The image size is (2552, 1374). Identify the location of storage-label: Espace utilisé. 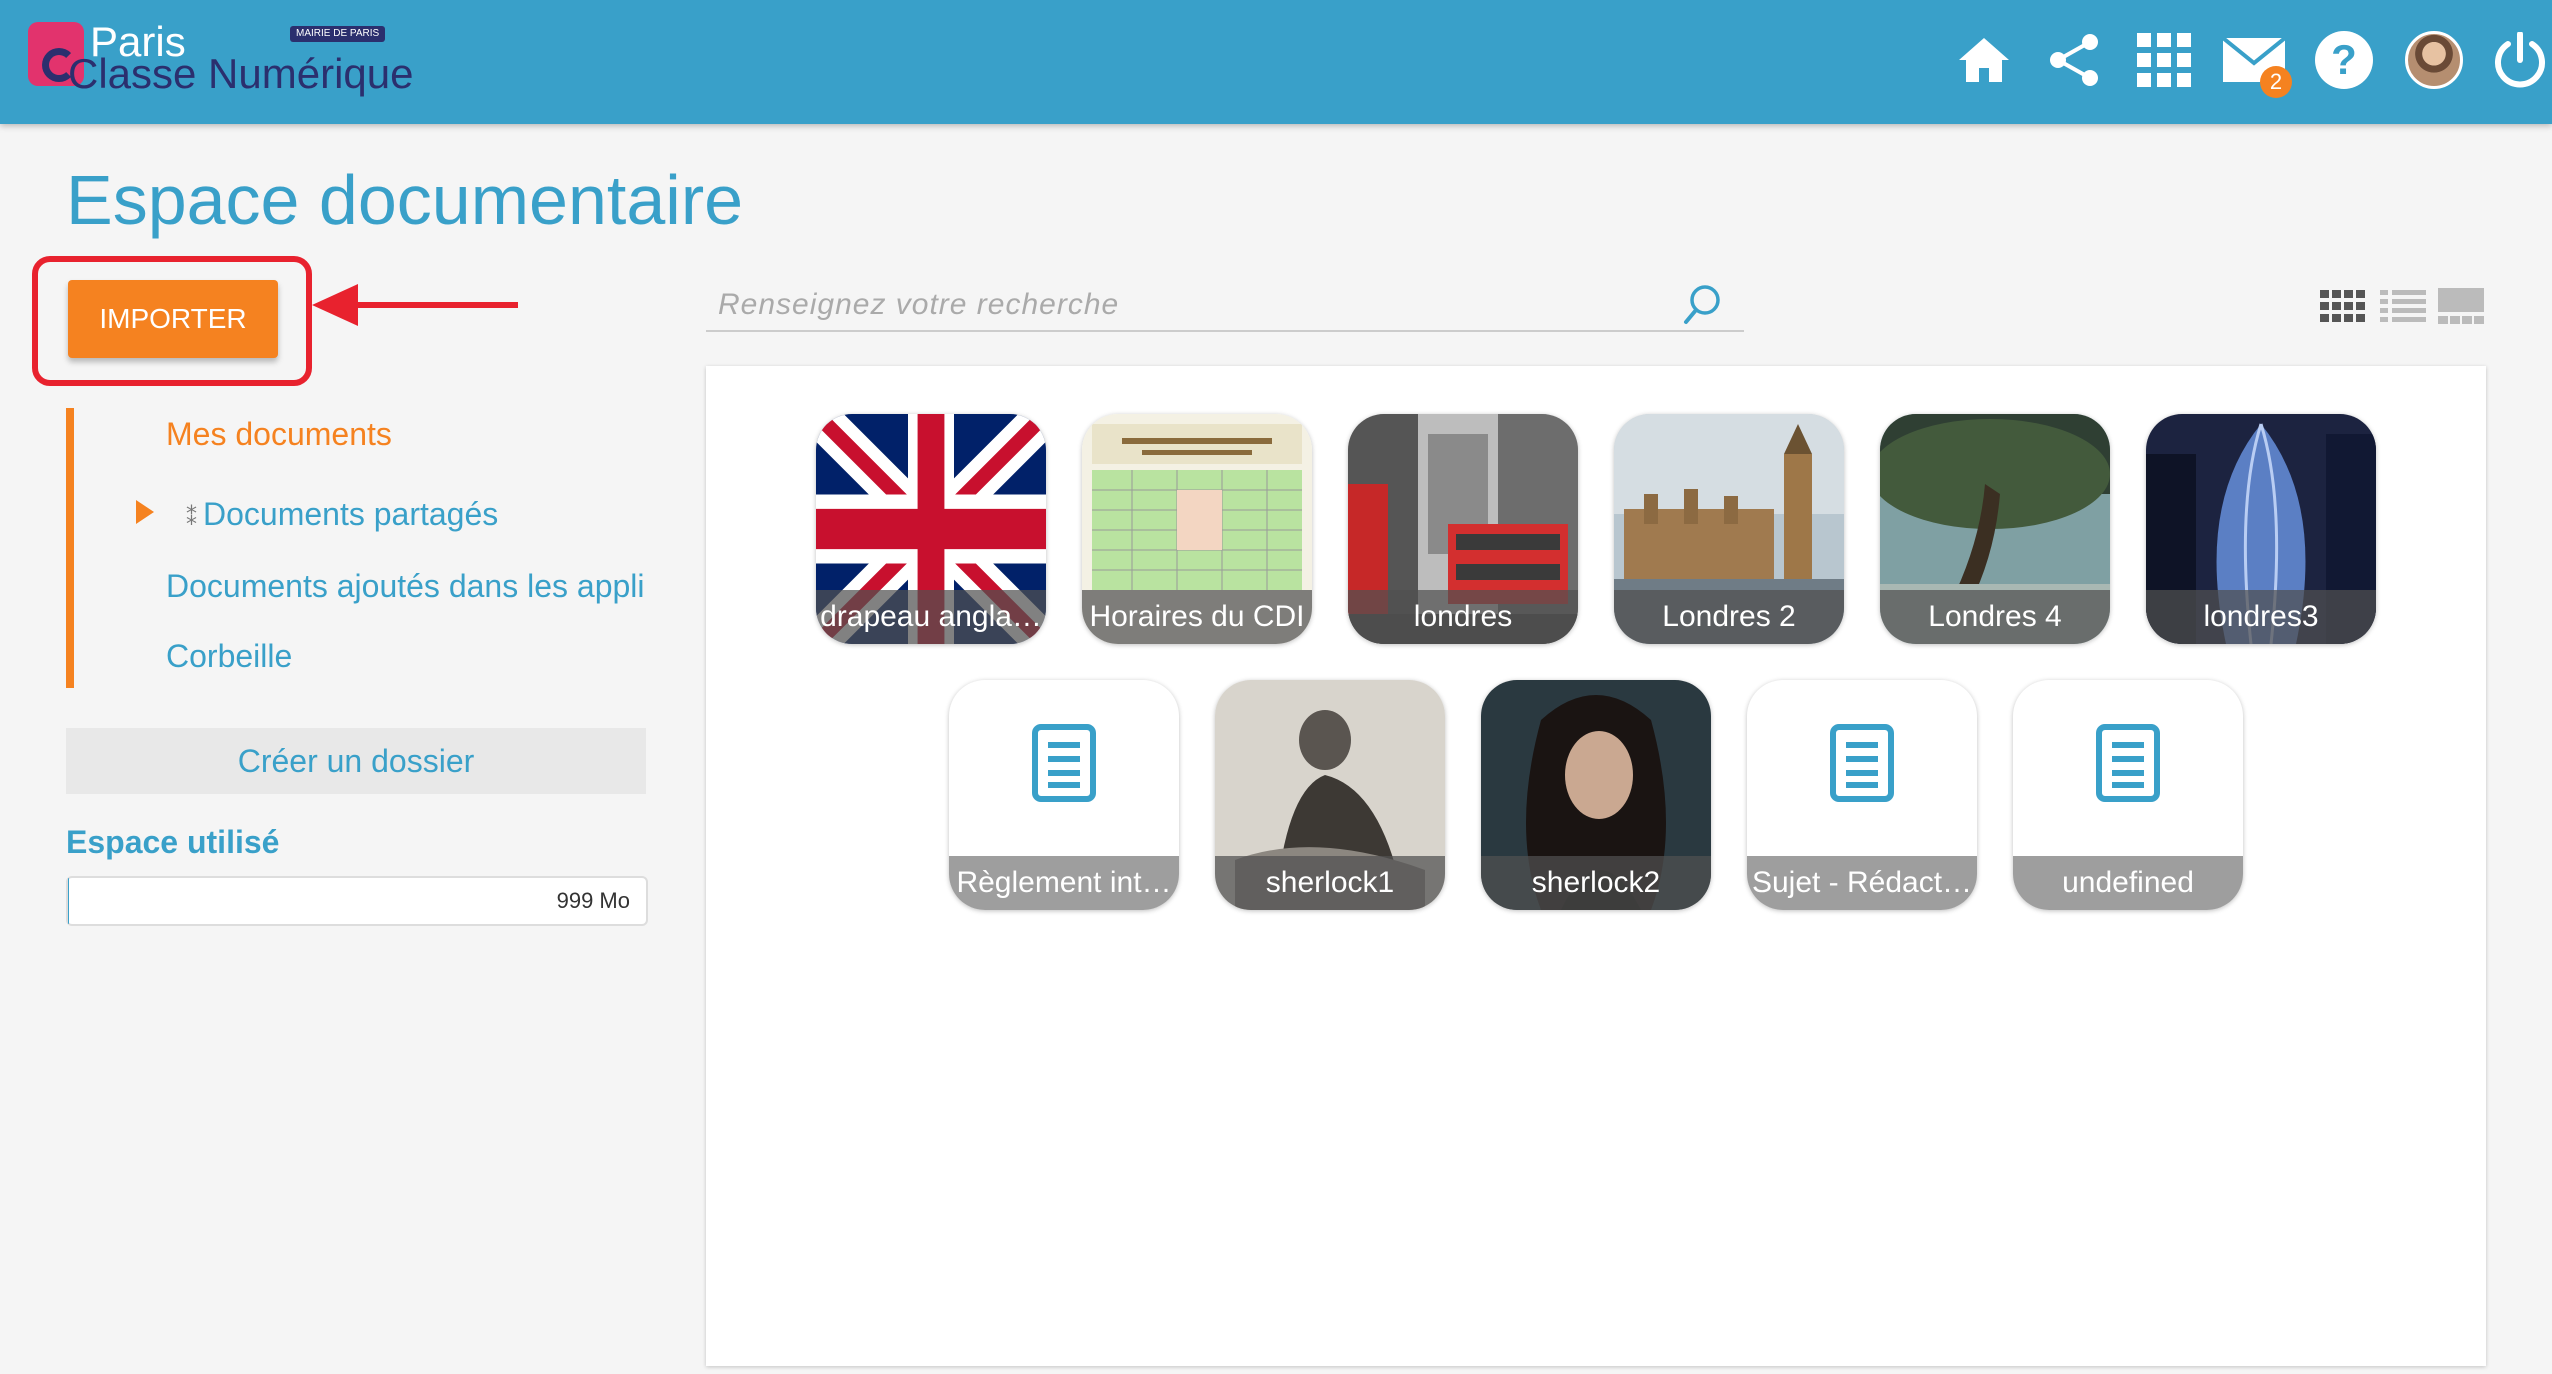
(173, 842).